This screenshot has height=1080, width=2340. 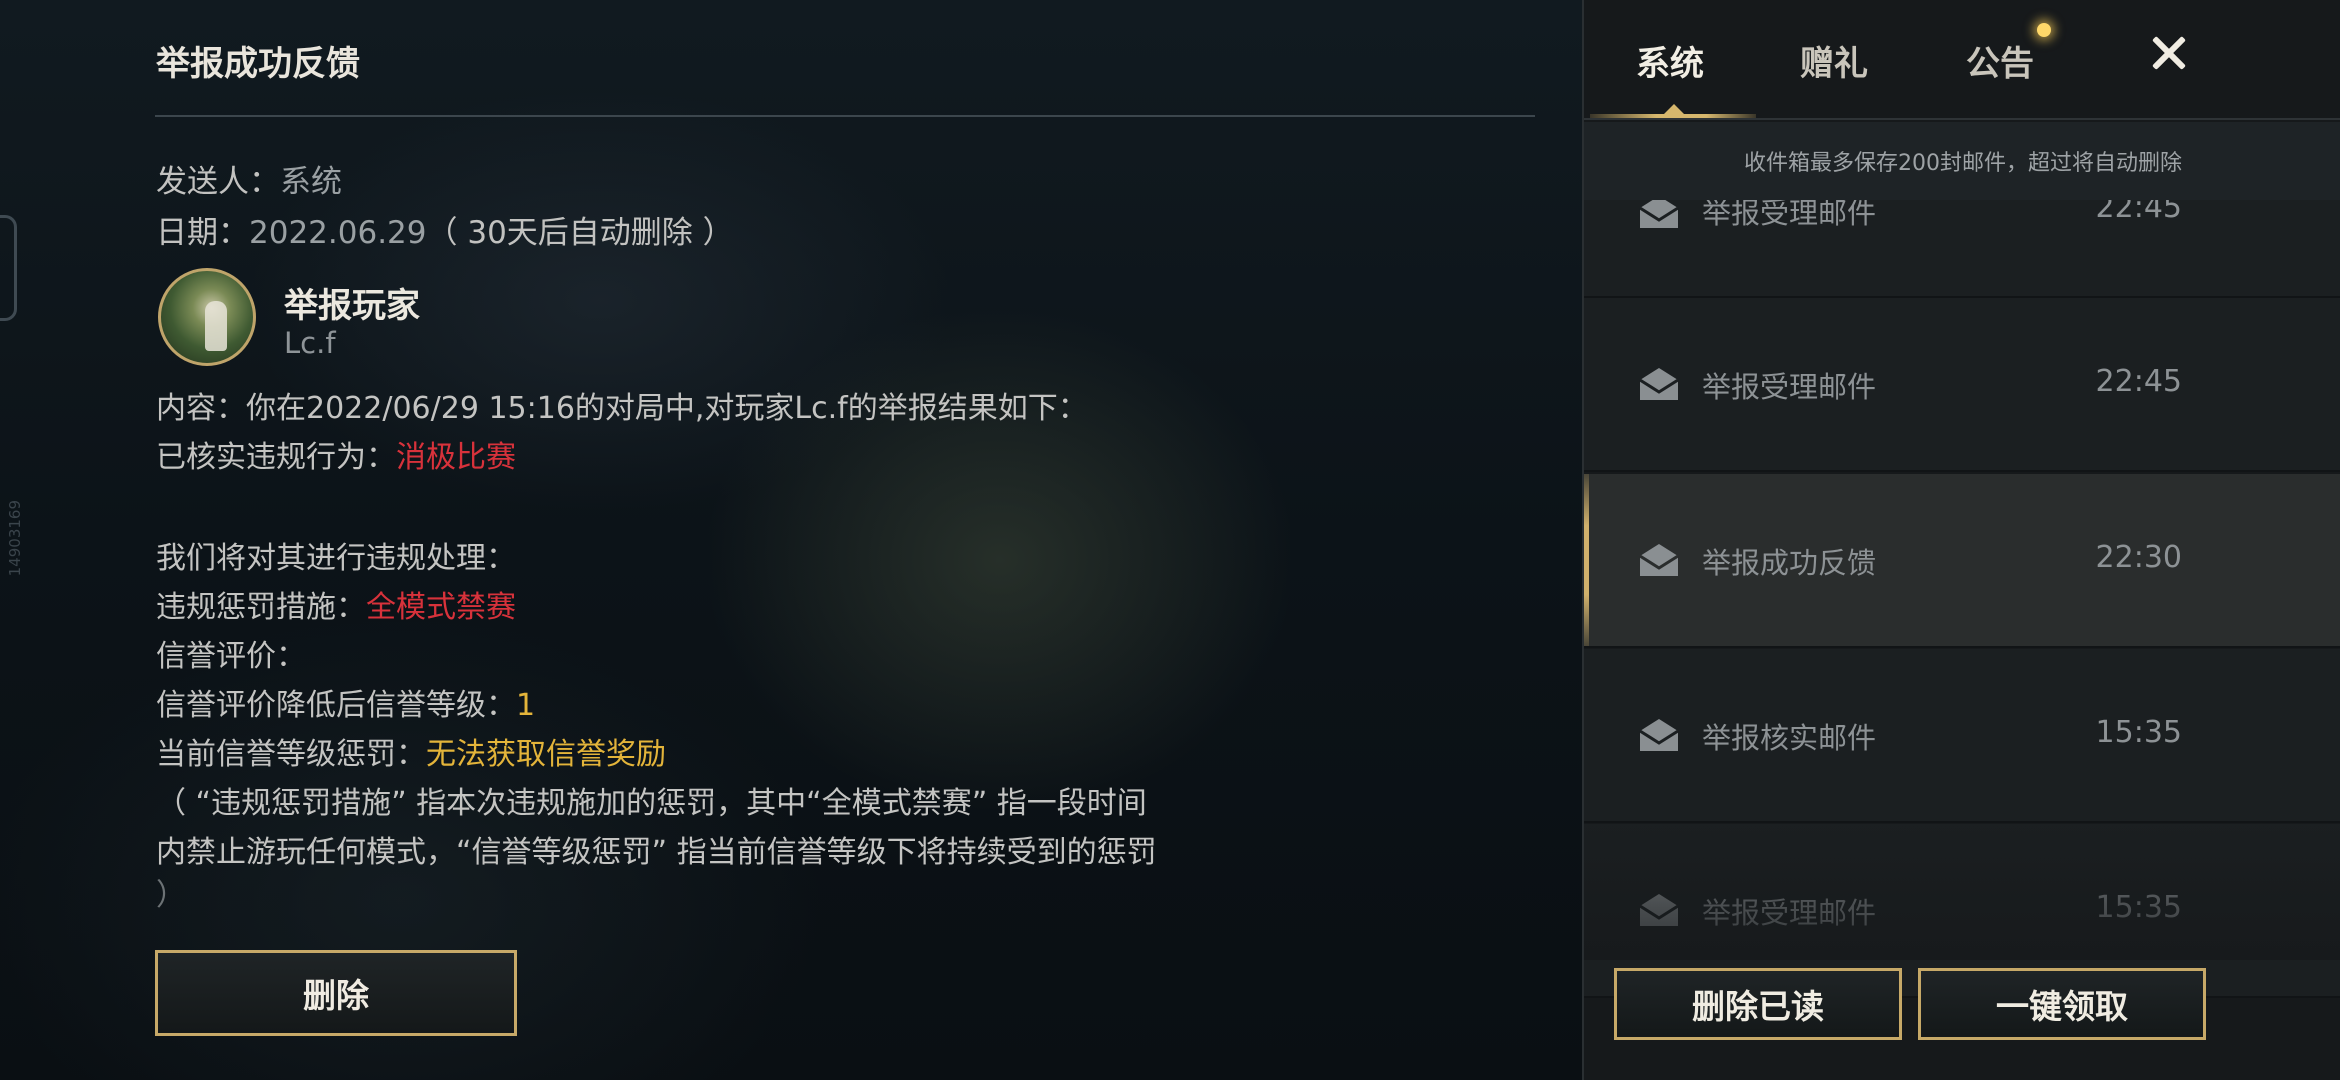 I want to click on violation-line: 已核实违规行为：消极比赛, so click(x=336, y=454).